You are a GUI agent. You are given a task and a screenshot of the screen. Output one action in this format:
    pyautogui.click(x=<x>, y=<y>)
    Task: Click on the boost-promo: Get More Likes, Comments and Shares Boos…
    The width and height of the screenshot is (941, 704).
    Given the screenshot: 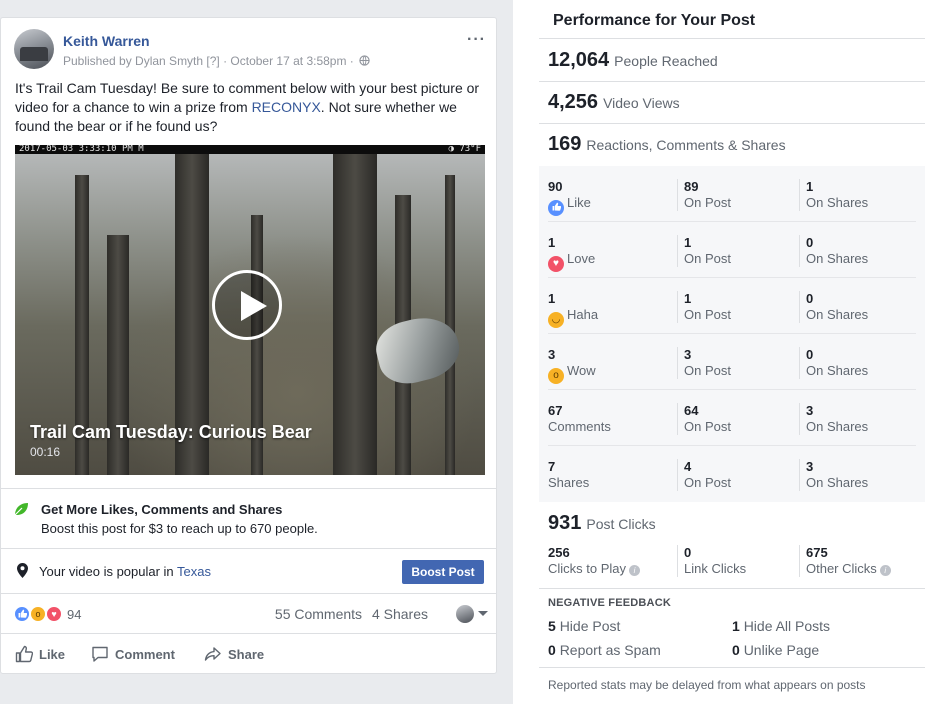 What is the action you would take?
    pyautogui.click(x=248, y=518)
    